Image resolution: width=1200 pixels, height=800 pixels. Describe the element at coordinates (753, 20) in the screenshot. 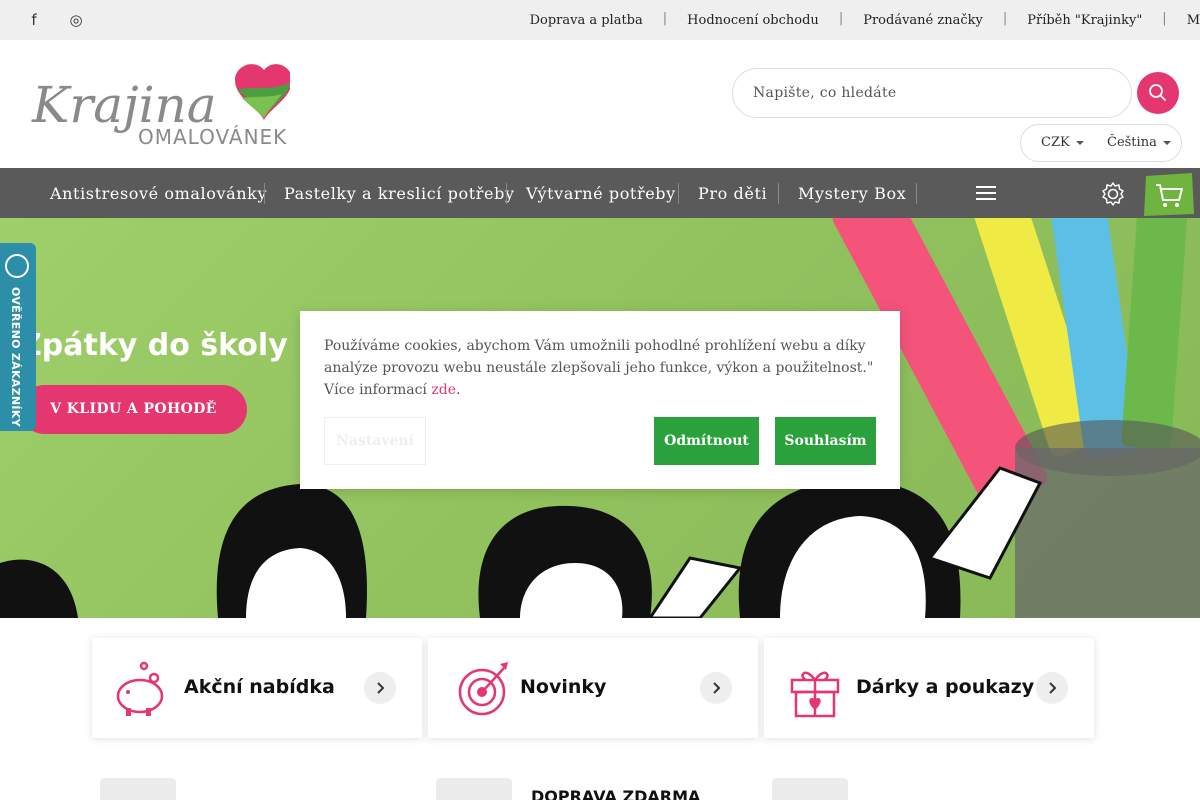

I see `top-link-reviews: Hodnocení obchodu` at that location.